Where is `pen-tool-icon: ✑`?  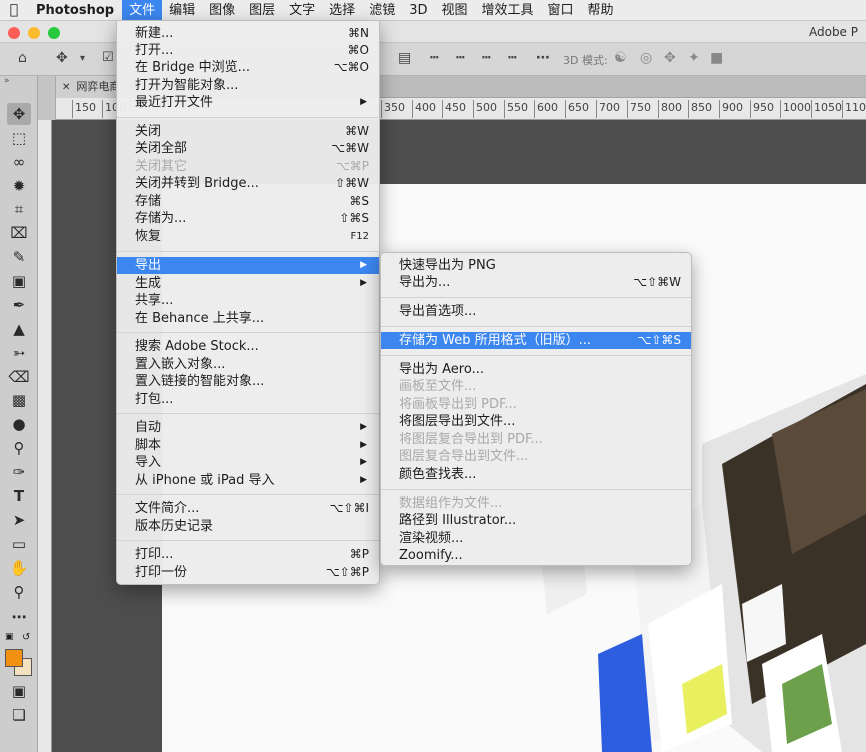 pen-tool-icon: ✑ is located at coordinates (19, 472).